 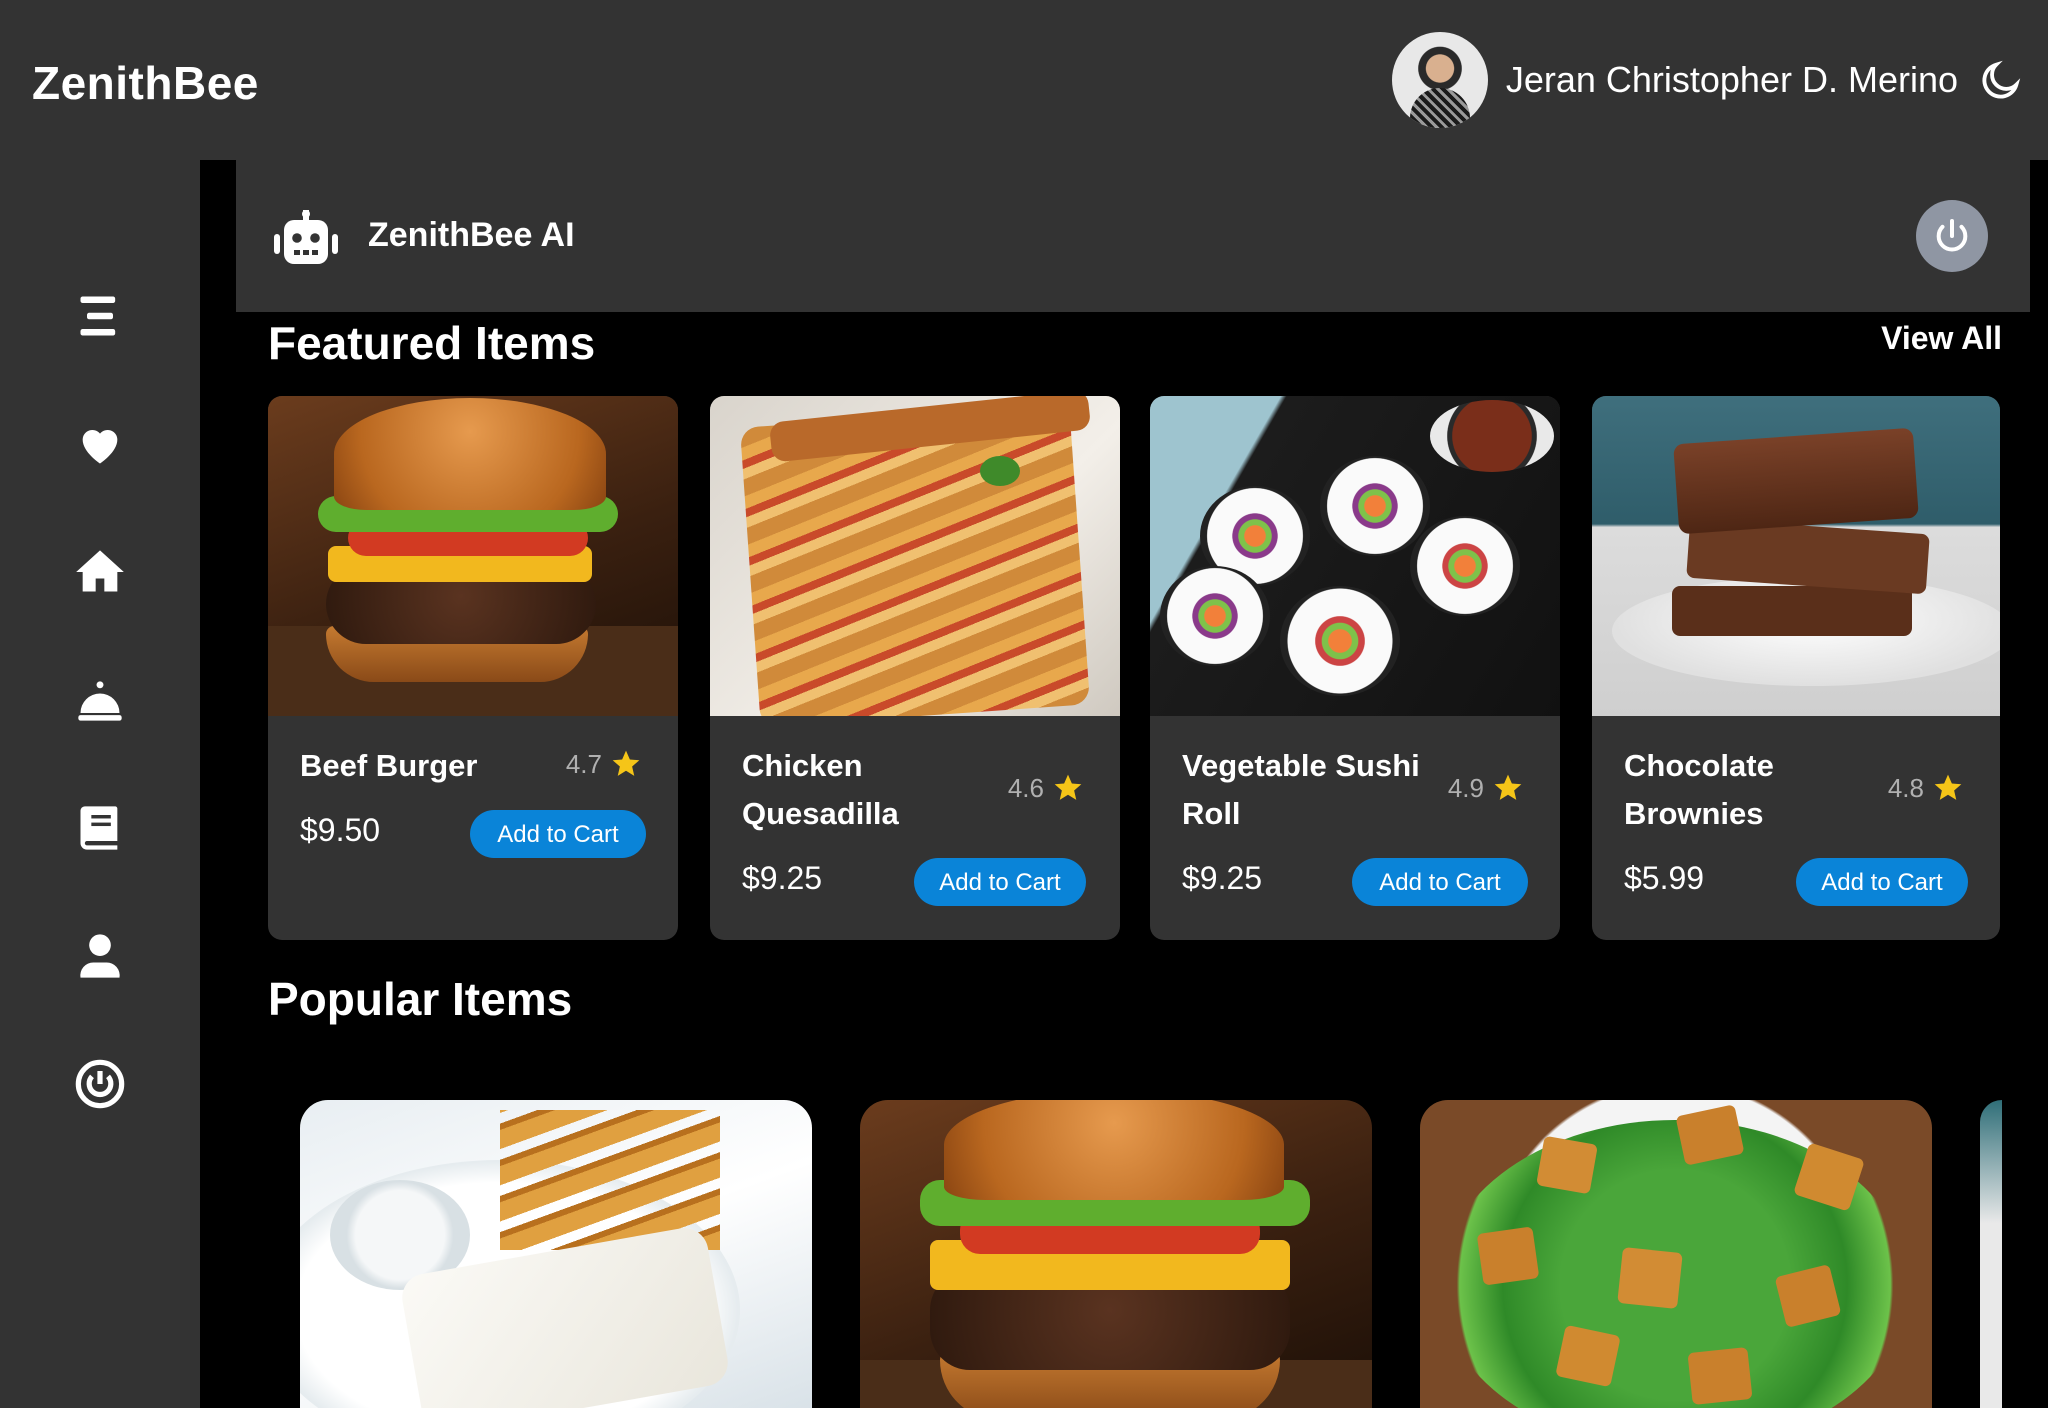 What do you see at coordinates (1025, 787) in the screenshot?
I see `rating-value: 4.6` at bounding box center [1025, 787].